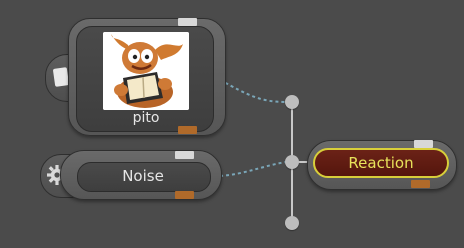  What do you see at coordinates (292, 223) in the screenshot?
I see `connection-hub-bottom` at bounding box center [292, 223].